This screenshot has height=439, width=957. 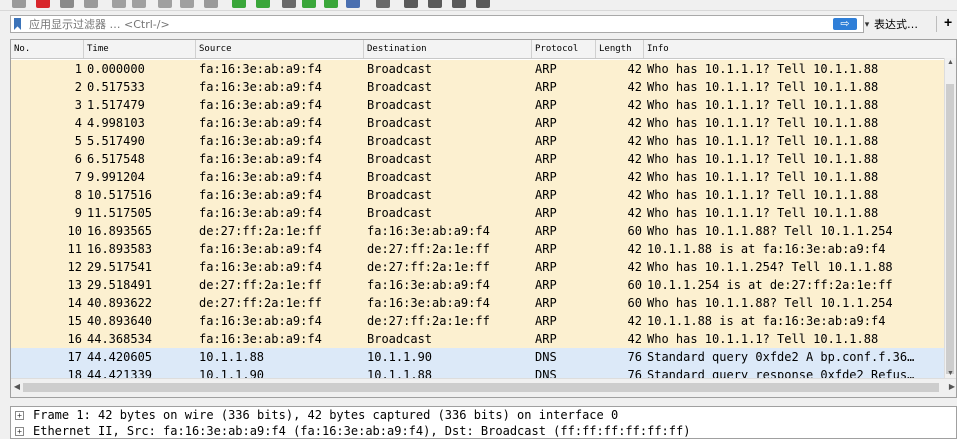 What do you see at coordinates (289, 4) in the screenshot?
I see `goto-icon` at bounding box center [289, 4].